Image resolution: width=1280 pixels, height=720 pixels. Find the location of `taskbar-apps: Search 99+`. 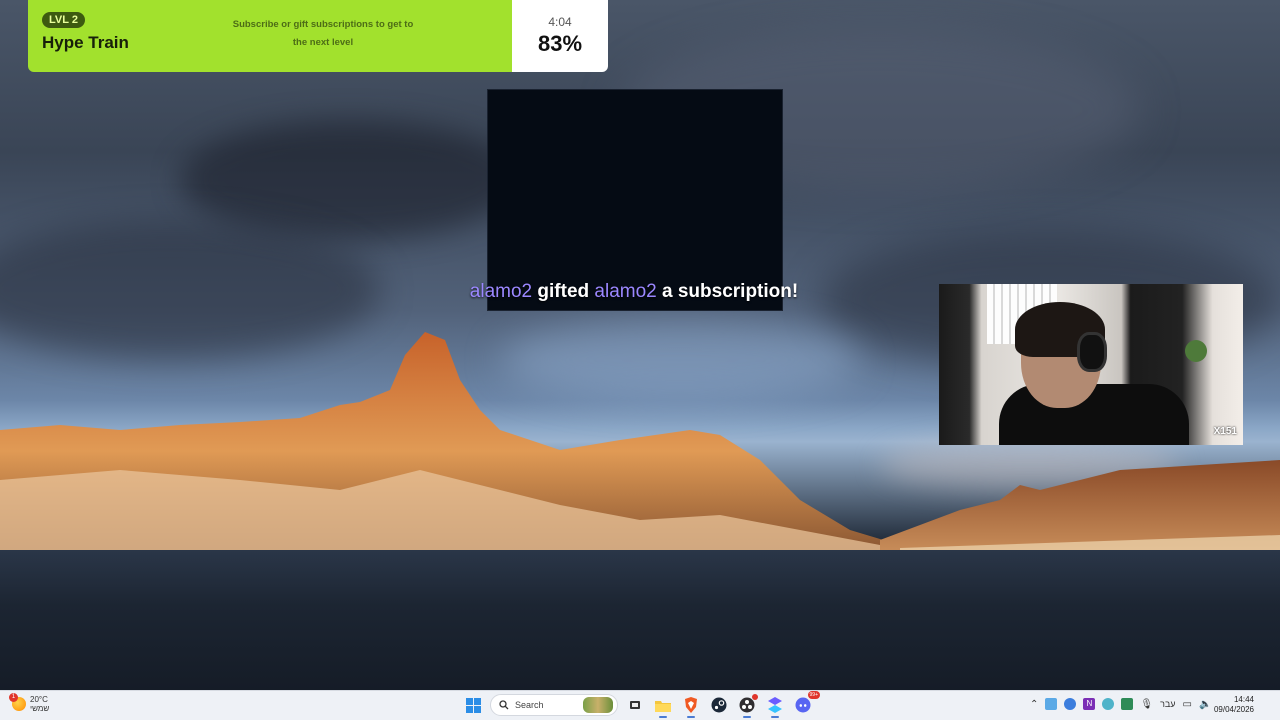

taskbar-apps: Search 99+ is located at coordinates (641, 704).